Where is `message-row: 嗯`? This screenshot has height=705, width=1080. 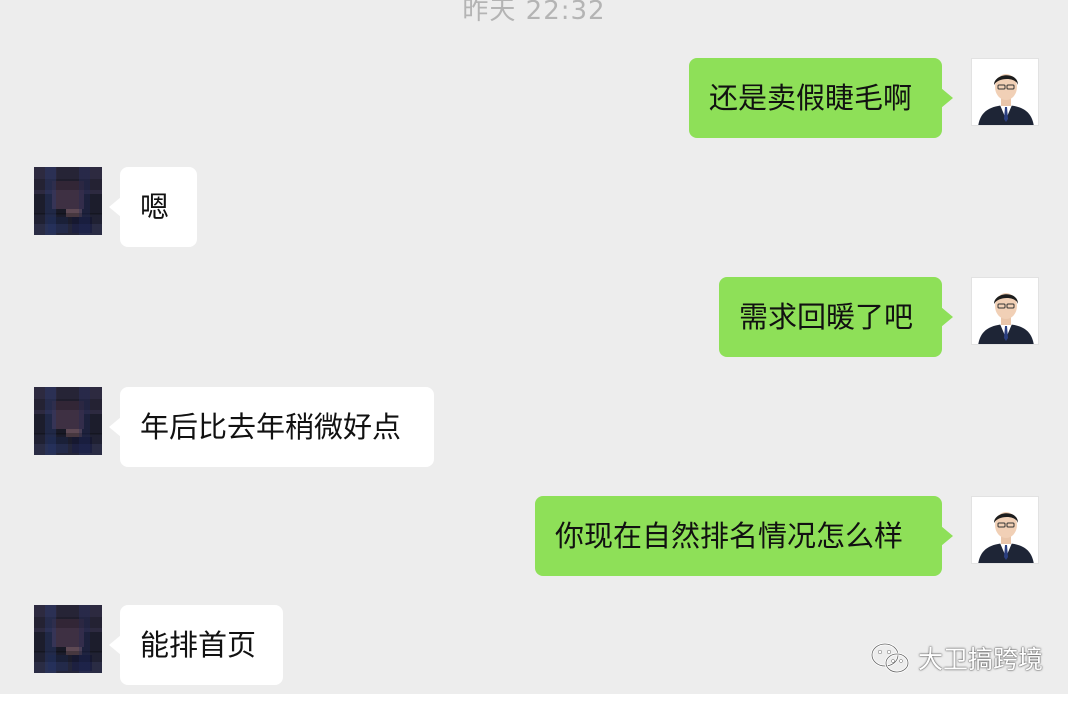
message-row: 嗯 is located at coordinates (534, 208).